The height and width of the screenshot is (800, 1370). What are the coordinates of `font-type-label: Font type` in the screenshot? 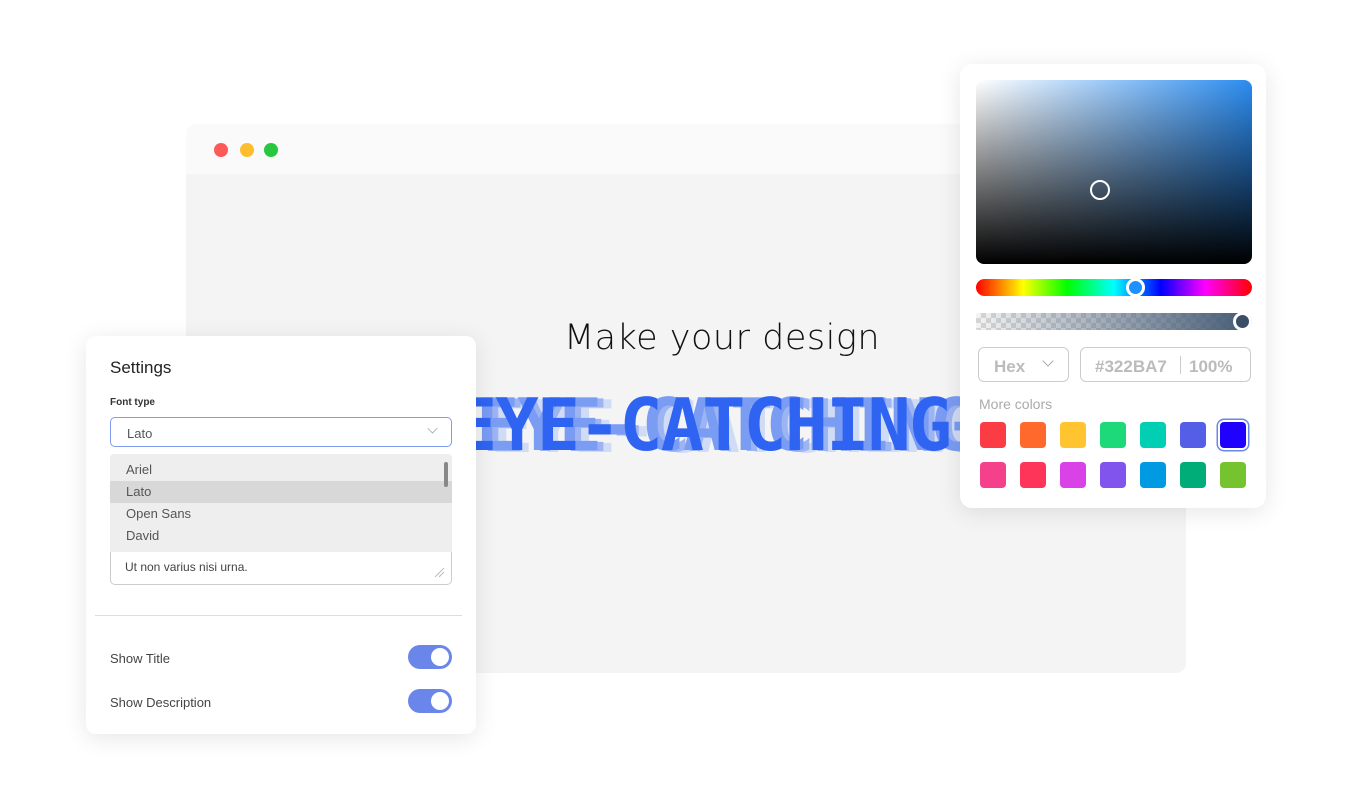 It's located at (132, 402).